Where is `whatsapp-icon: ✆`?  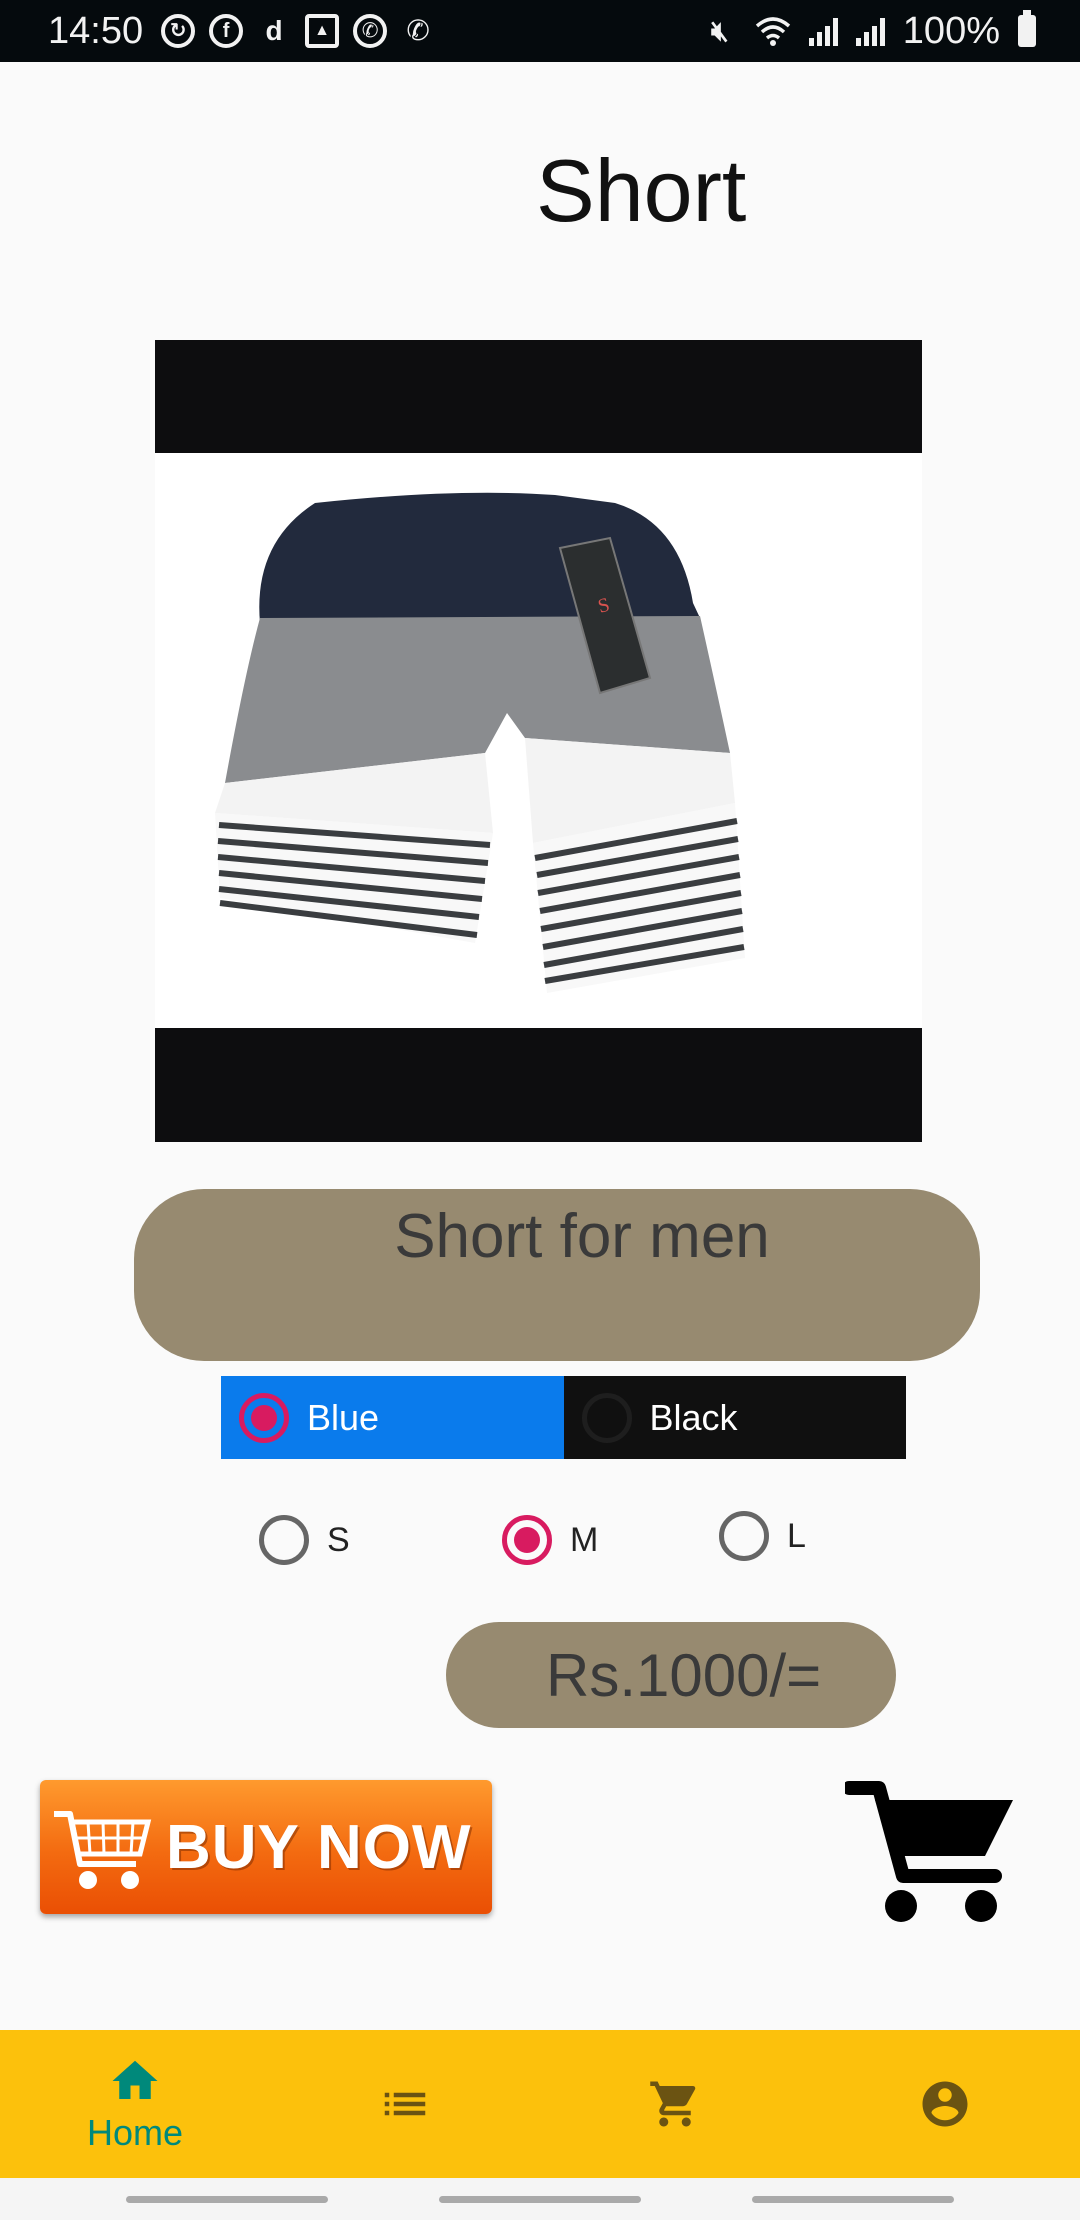 whatsapp-icon: ✆ is located at coordinates (370, 31).